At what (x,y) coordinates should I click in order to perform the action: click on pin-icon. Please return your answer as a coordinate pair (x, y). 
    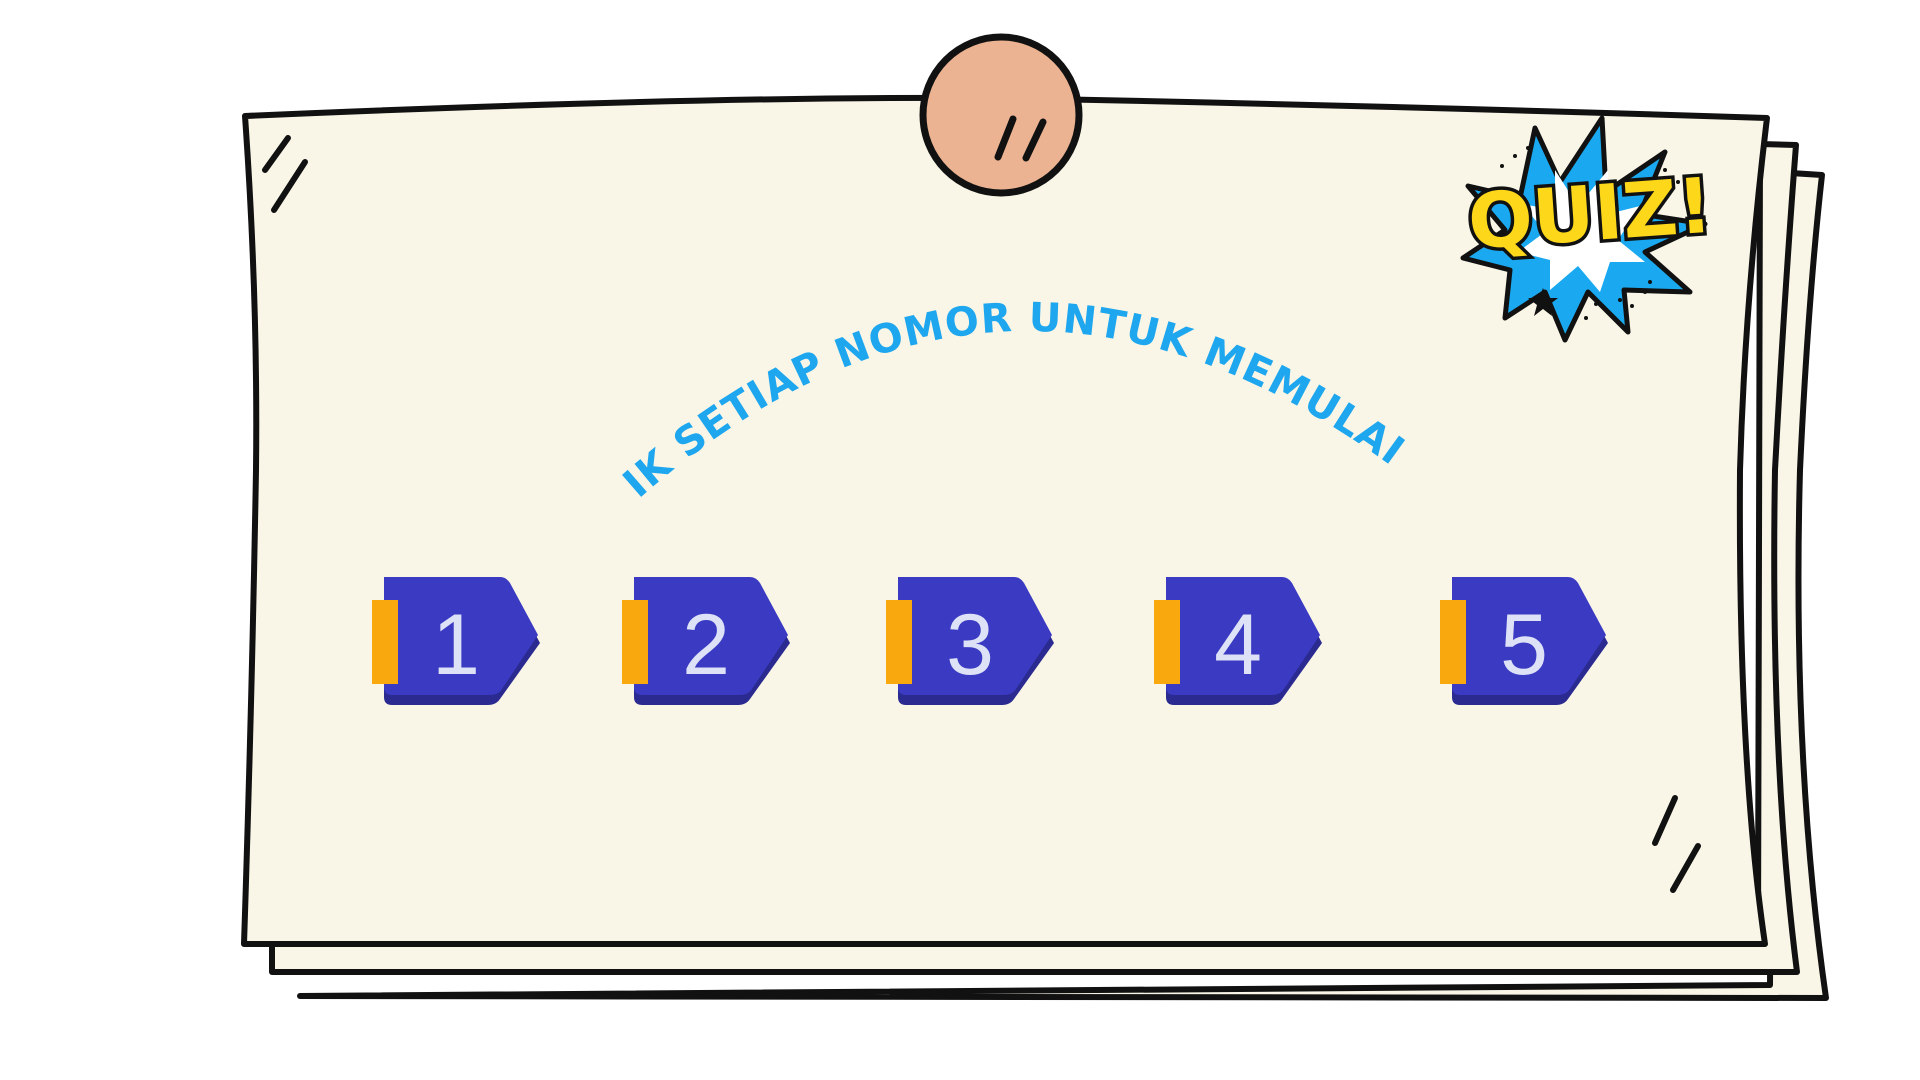
    Looking at the image, I should click on (1001, 115).